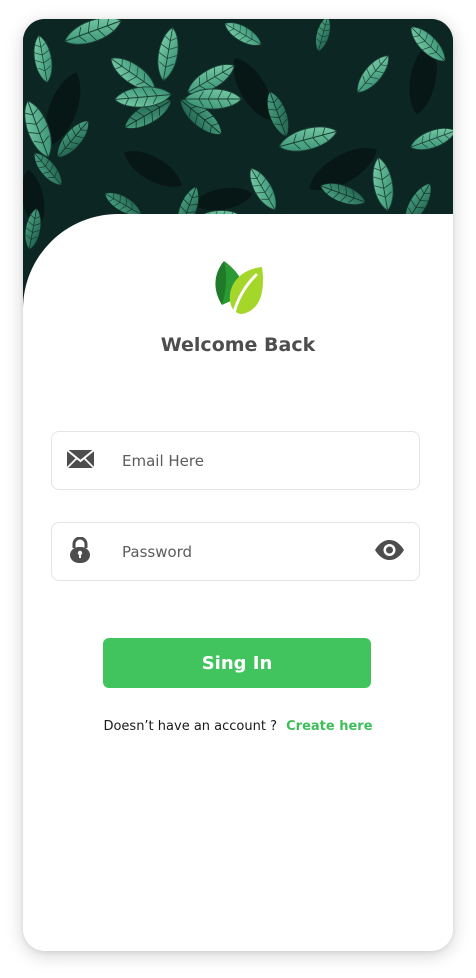 This screenshot has height=978, width=476. I want to click on signup-prompt: Doesn’t have an account ? Create here, so click(238, 726).